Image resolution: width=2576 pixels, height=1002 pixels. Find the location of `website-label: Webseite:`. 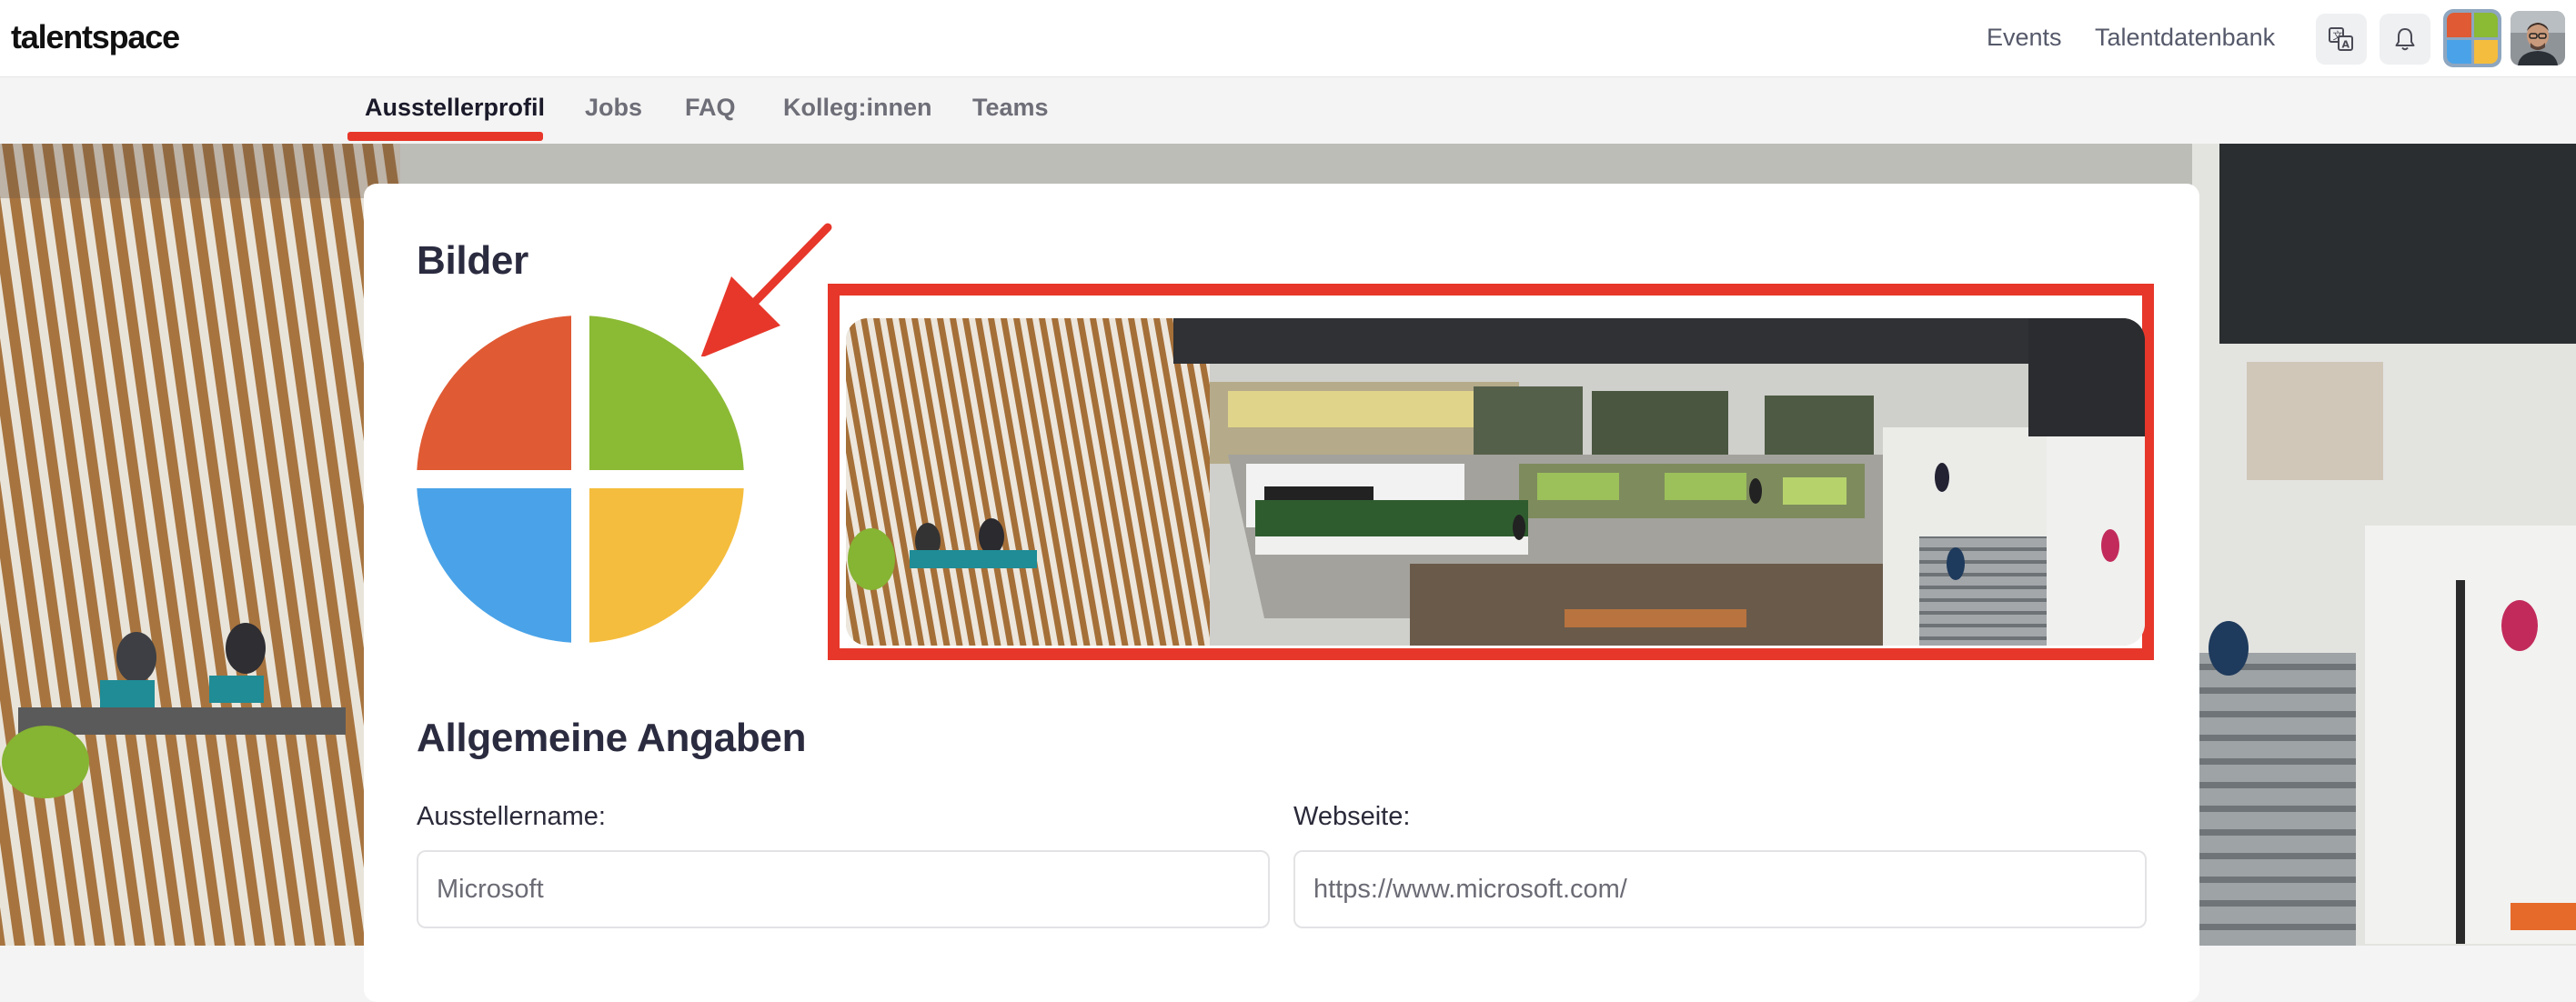

website-label: Webseite: is located at coordinates (1352, 816).